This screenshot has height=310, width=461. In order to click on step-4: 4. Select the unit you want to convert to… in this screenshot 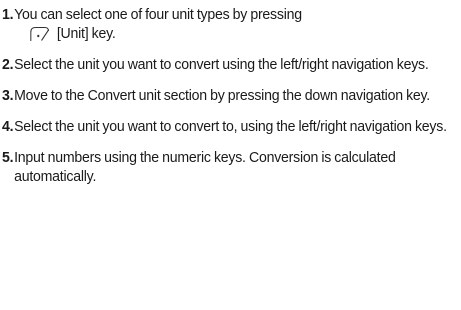, I will do `click(231, 126)`.